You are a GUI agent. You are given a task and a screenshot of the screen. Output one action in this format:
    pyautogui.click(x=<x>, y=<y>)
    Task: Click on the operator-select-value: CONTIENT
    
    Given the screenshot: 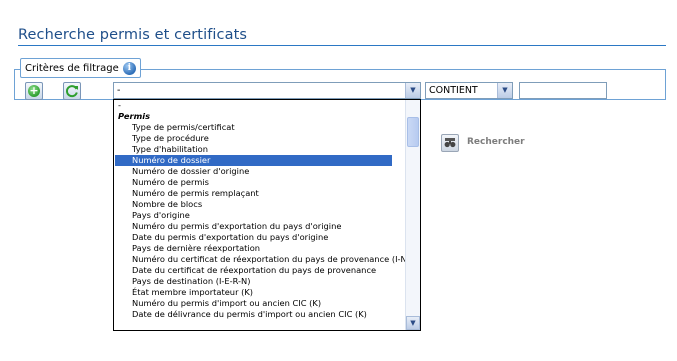 What is the action you would take?
    pyautogui.click(x=453, y=90)
    